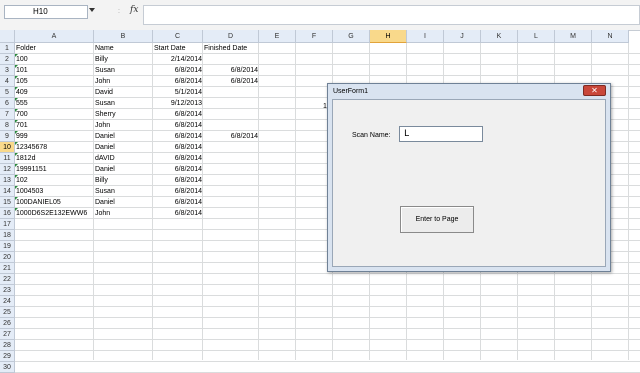  Describe the element at coordinates (178, 59) in the screenshot. I see `start-date-cell: 2/14/2014` at that location.